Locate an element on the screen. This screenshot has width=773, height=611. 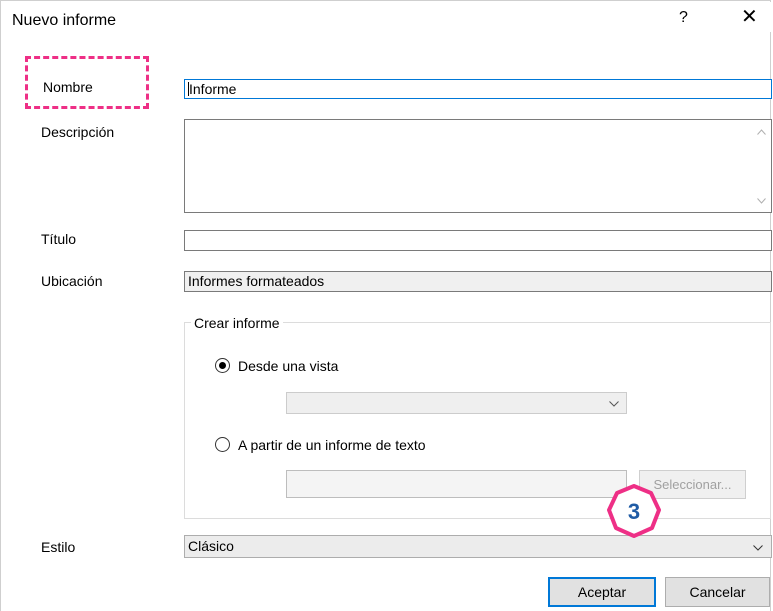
style-combobox-value: Clásico is located at coordinates (211, 546).